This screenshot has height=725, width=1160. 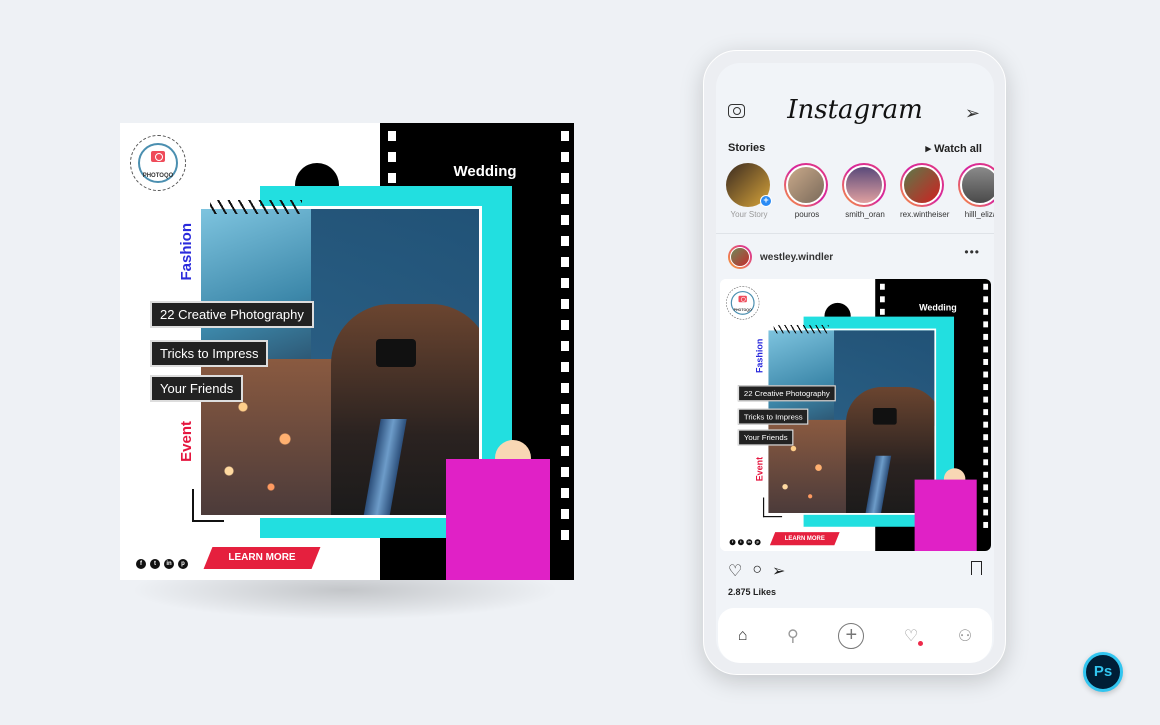 I want to click on story-name: Your Story, so click(x=749, y=214).